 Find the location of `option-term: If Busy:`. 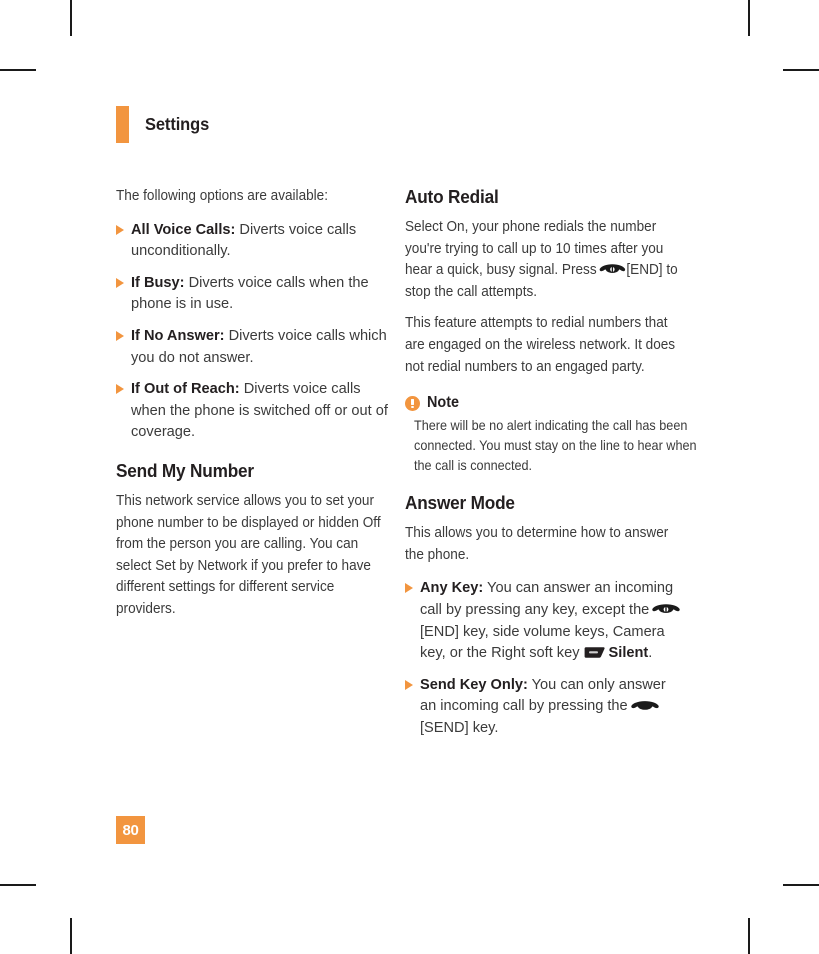

option-term: If Busy: is located at coordinates (158, 282).